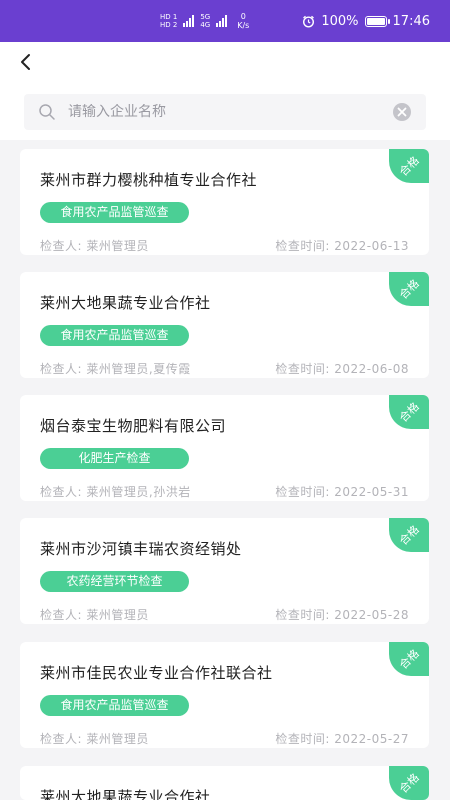 The width and height of the screenshot is (450, 800). I want to click on battery-percent: 100%, so click(340, 21).